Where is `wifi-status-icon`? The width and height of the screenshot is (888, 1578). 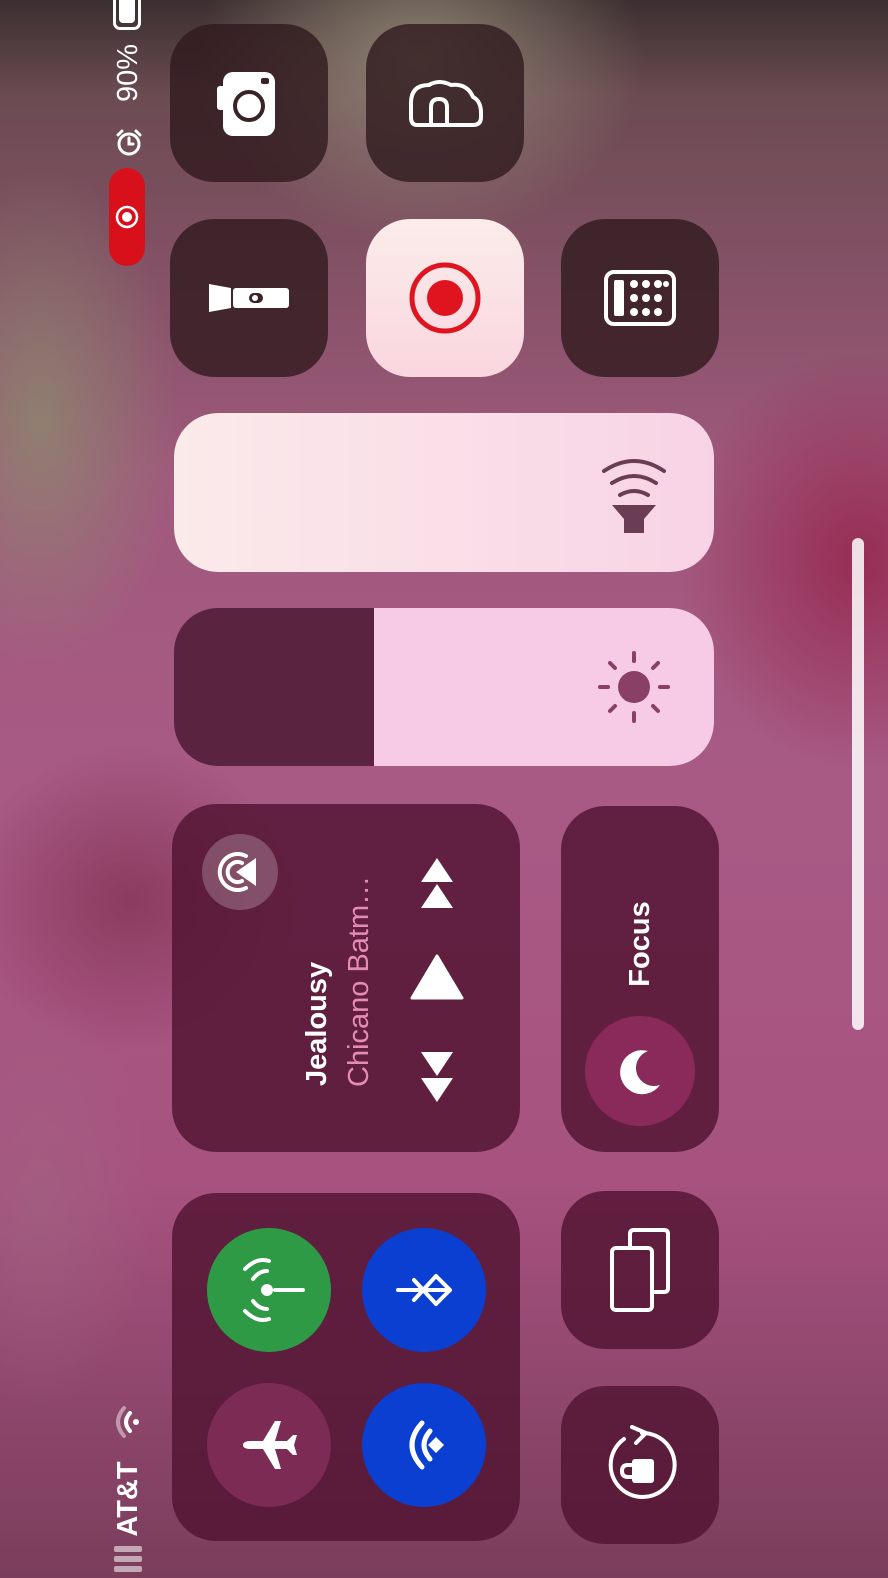
wifi-status-icon is located at coordinates (127, 1422).